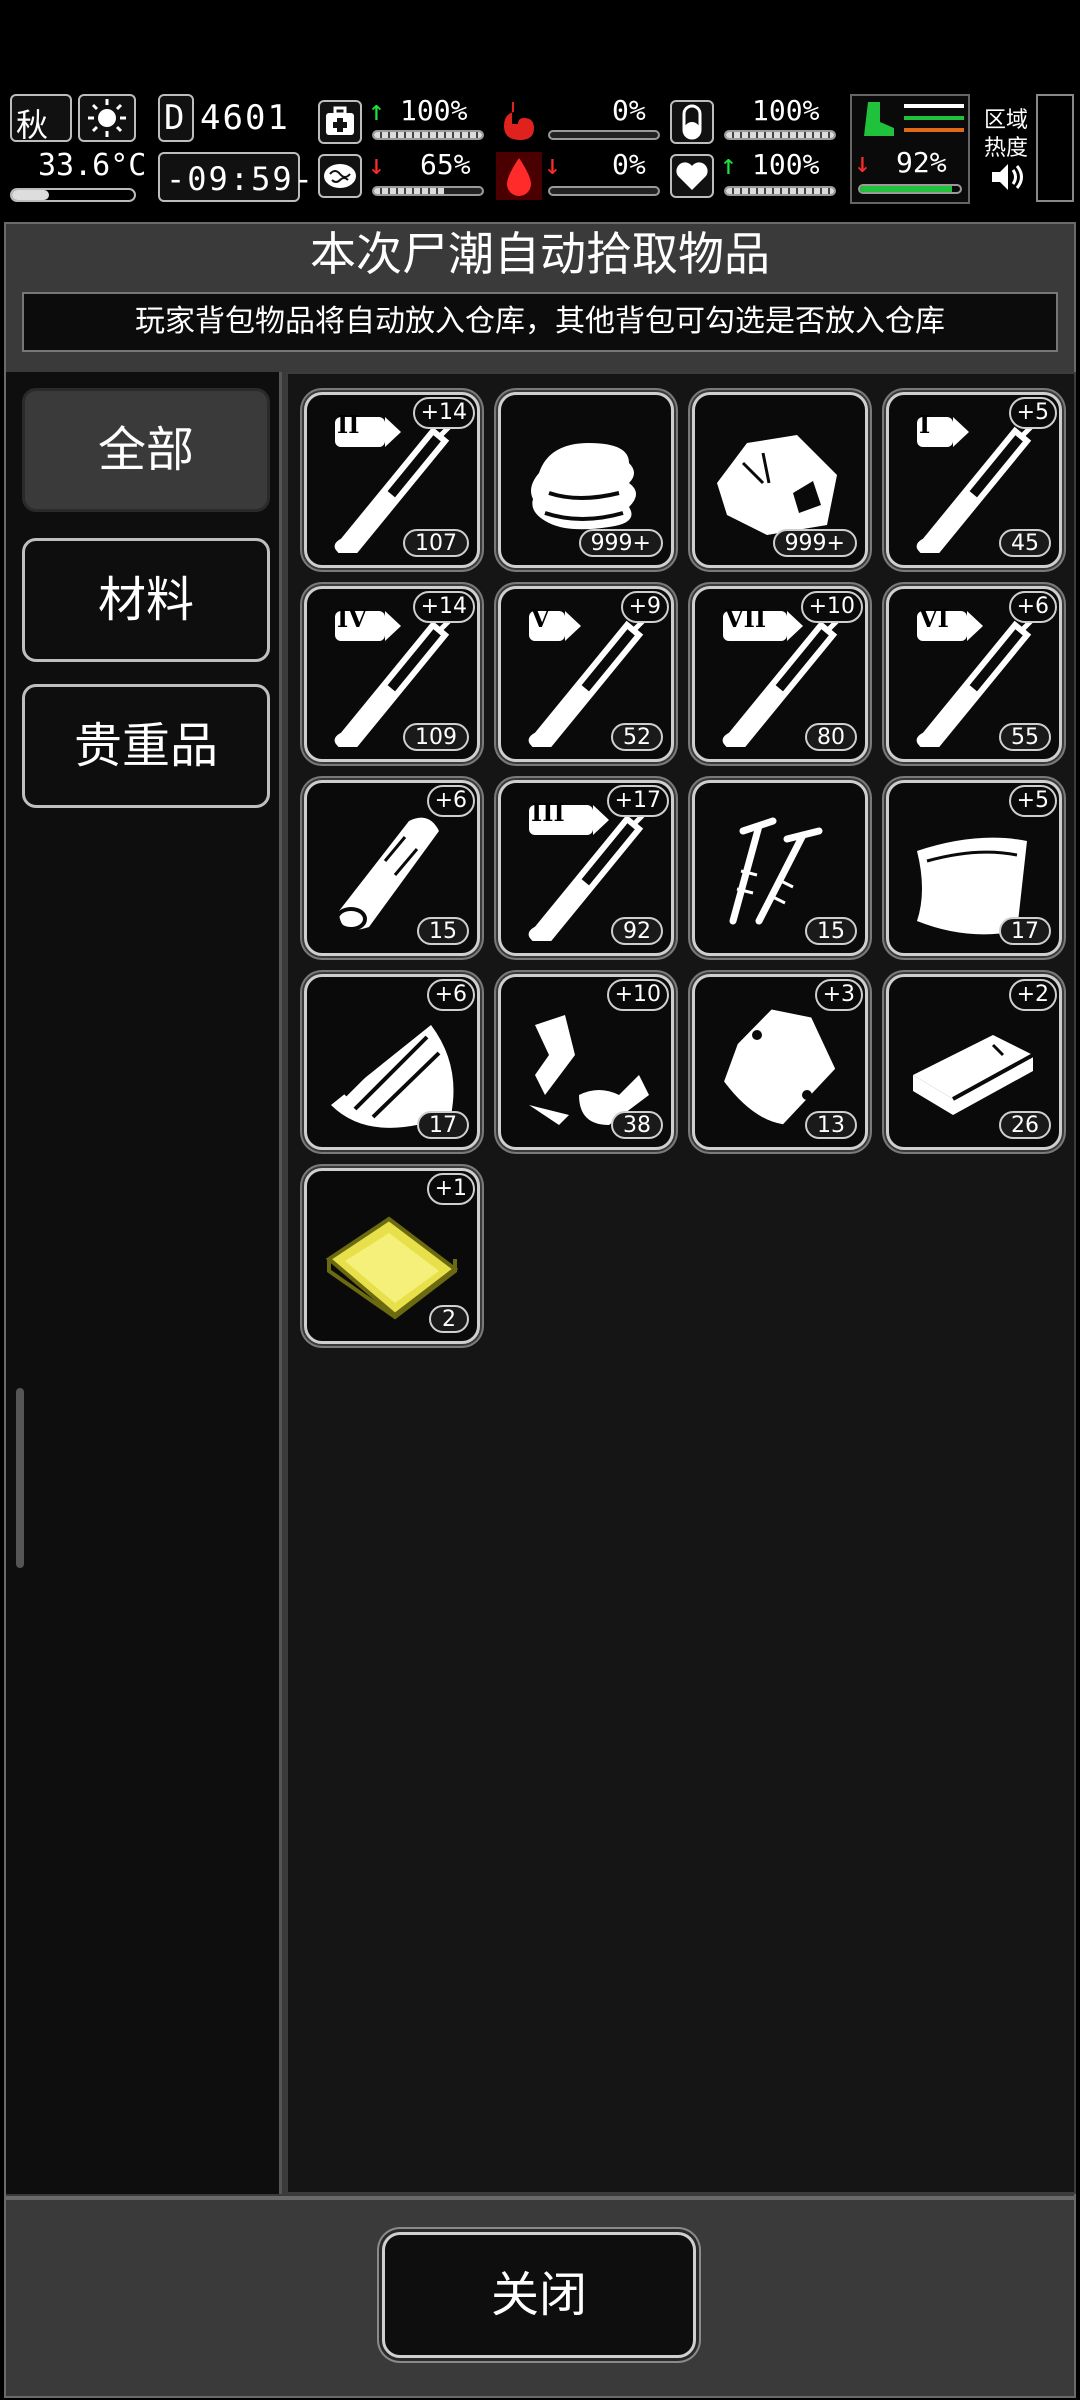 Image resolution: width=1080 pixels, height=2400 pixels. I want to click on item-count-badge: 52, so click(637, 737).